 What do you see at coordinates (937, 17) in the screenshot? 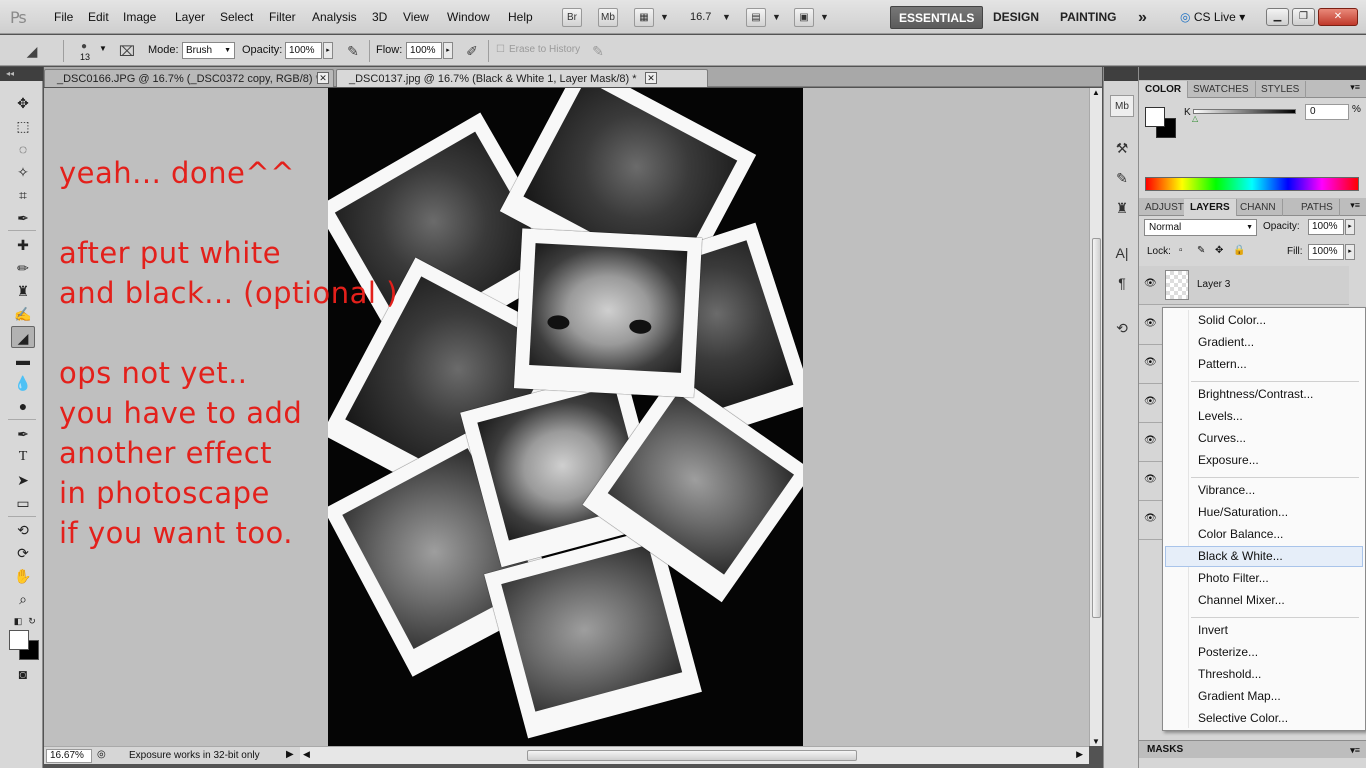
I see `workspace-essentials: ESSENTIALS` at bounding box center [937, 17].